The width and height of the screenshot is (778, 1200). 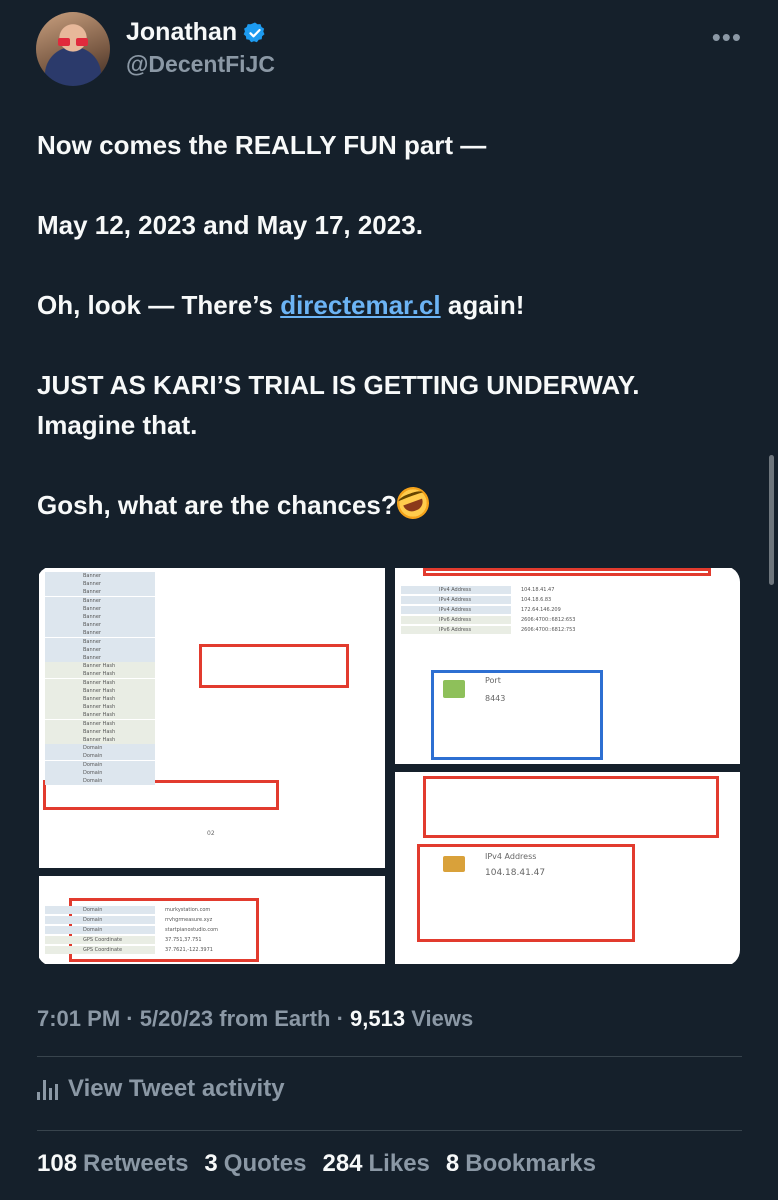 I want to click on port-icon, so click(x=454, y=689).